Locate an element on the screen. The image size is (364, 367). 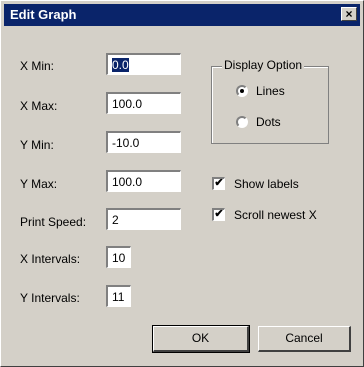
x-intervals-label: X Intervals: is located at coordinates (50, 259).